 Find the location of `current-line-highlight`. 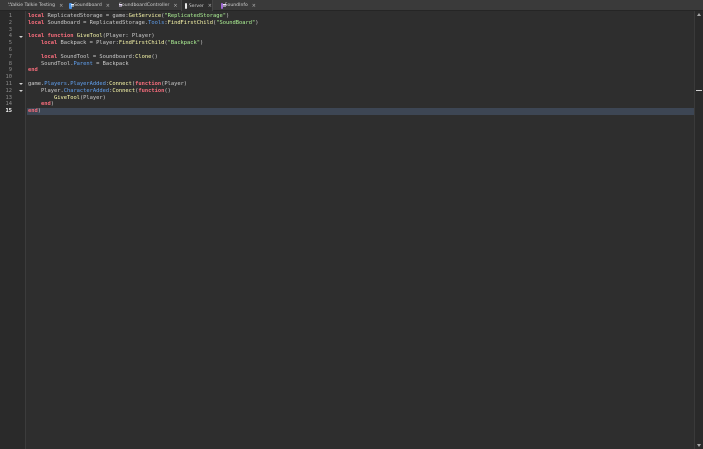

current-line-highlight is located at coordinates (360, 111).